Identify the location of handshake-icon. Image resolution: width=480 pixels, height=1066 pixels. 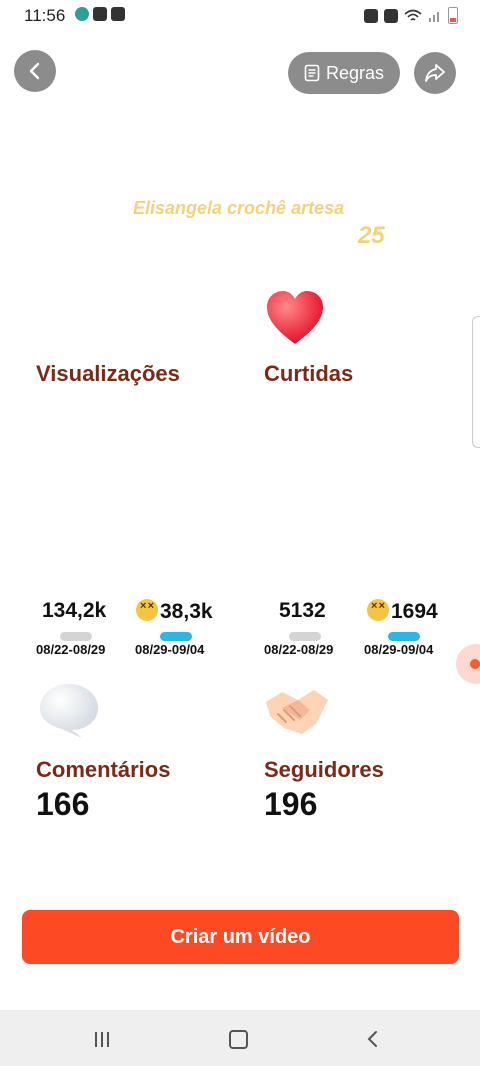
(297, 712).